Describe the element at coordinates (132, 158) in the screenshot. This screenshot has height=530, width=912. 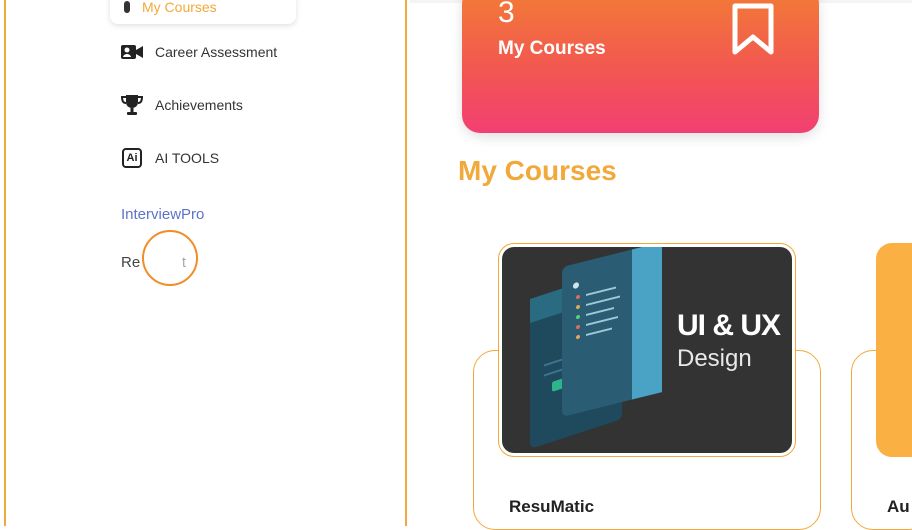
I see `ai-icon: Ai` at that location.